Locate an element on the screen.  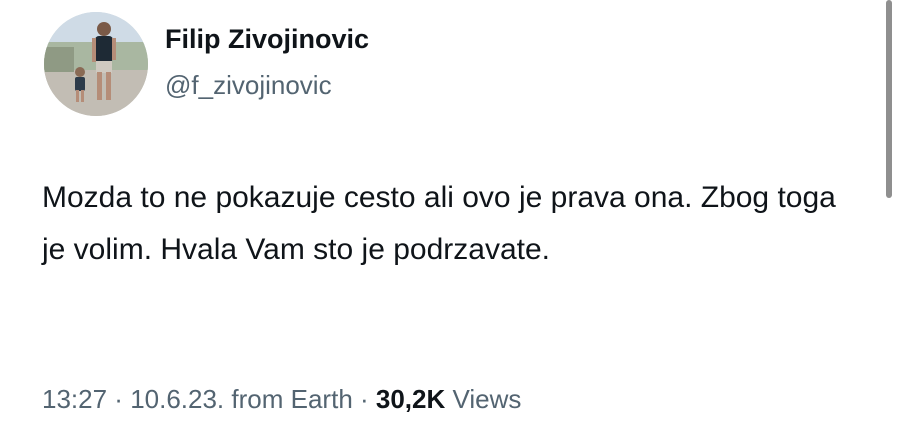
tweet-source: from Earth is located at coordinates (292, 399).